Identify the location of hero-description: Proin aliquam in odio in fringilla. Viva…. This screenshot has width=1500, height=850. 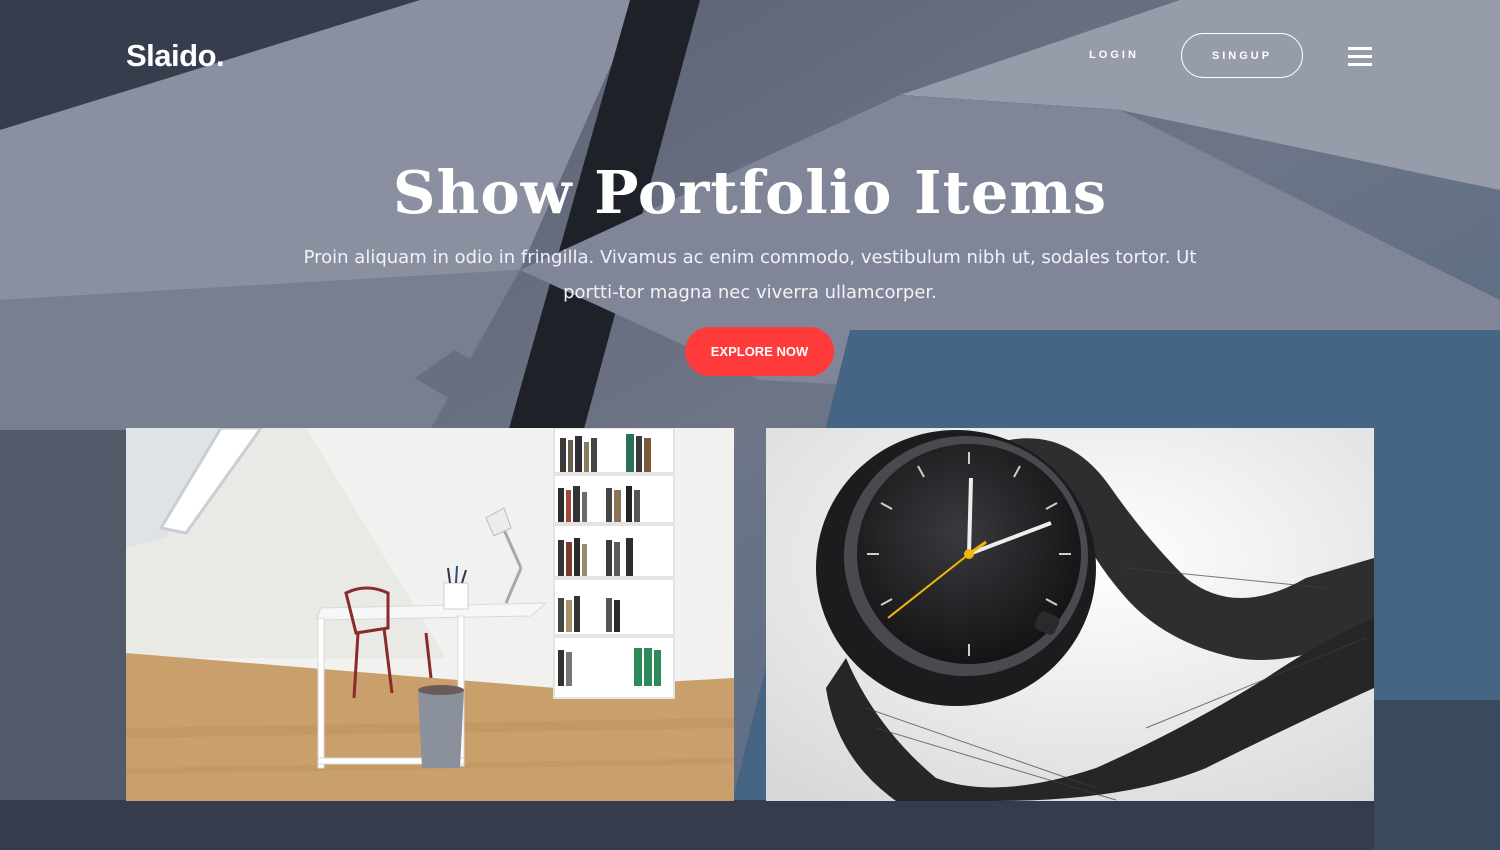
(750, 275).